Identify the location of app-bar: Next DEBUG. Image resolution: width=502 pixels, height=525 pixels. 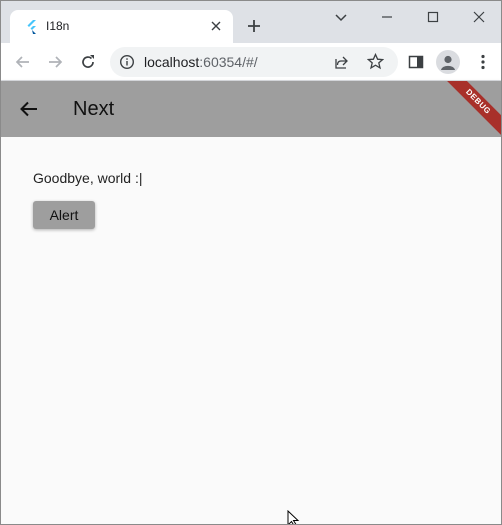
(251, 109).